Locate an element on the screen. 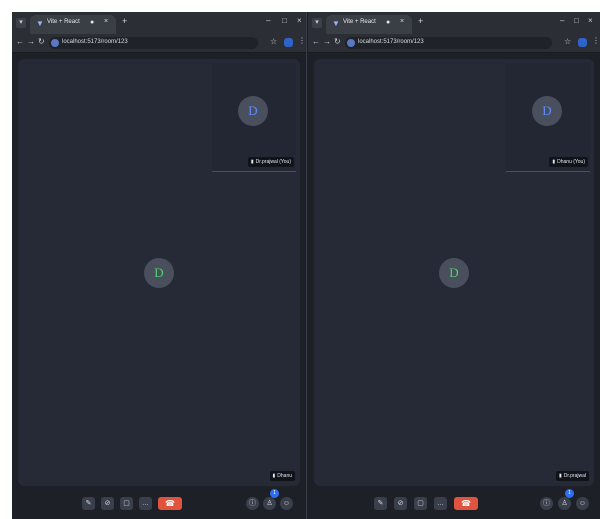 The width and height of the screenshot is (600, 519). remote-name: Dhanu is located at coordinates (284, 476).